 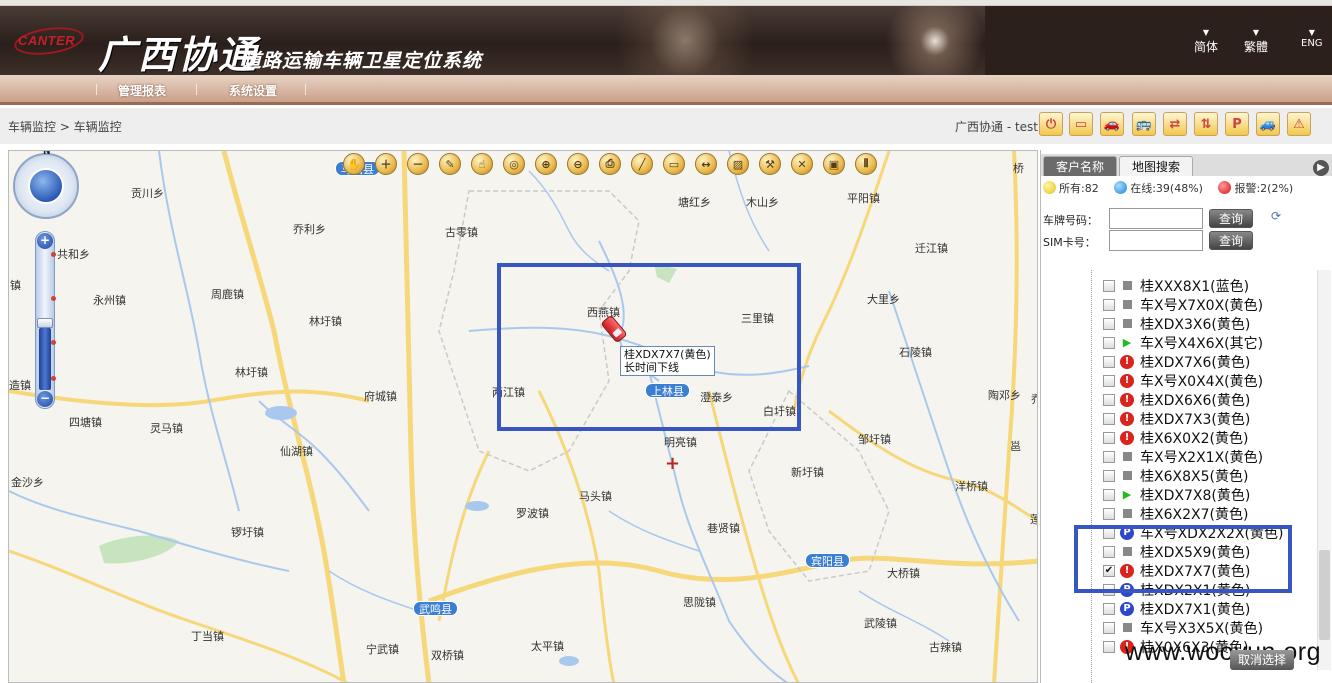 I want to click on vehicle-icon: 🚗, so click(x=1112, y=124).